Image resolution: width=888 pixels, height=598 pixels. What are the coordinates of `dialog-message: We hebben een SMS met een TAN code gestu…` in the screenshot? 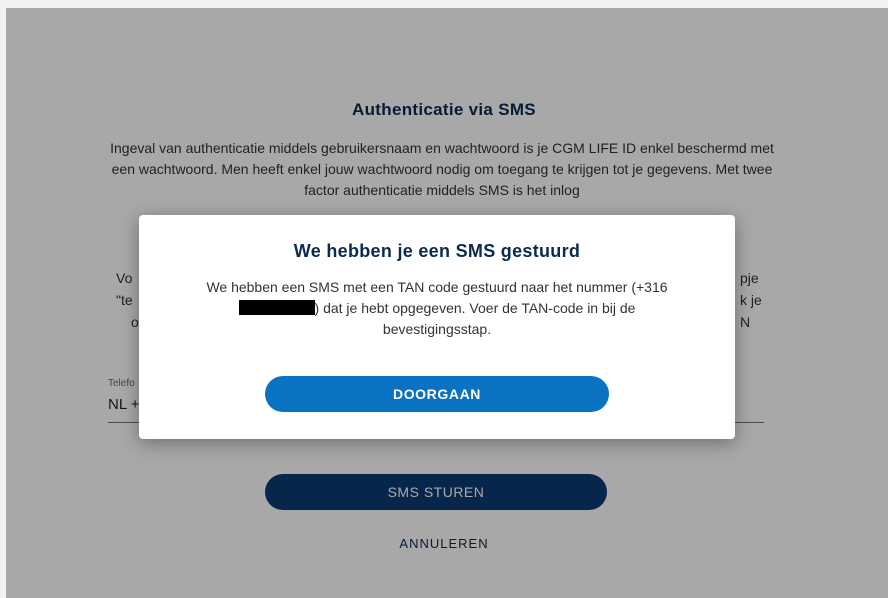 It's located at (437, 308).